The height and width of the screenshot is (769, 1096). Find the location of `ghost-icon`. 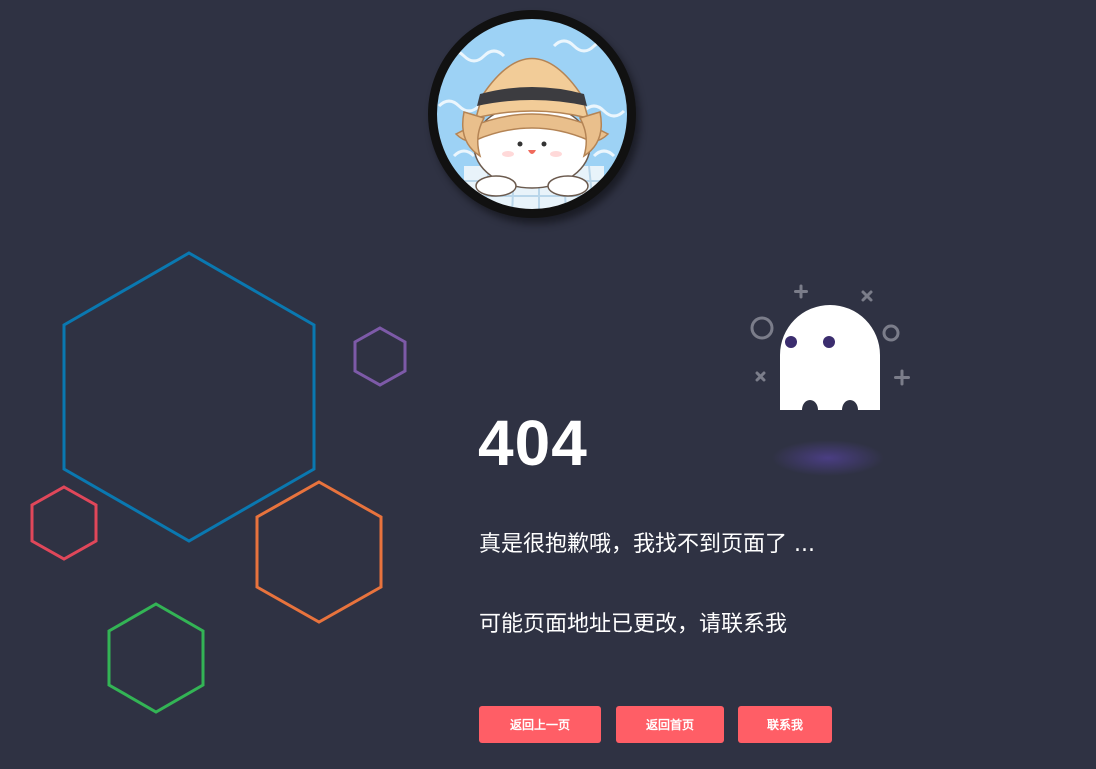

ghost-icon is located at coordinates (830, 380).